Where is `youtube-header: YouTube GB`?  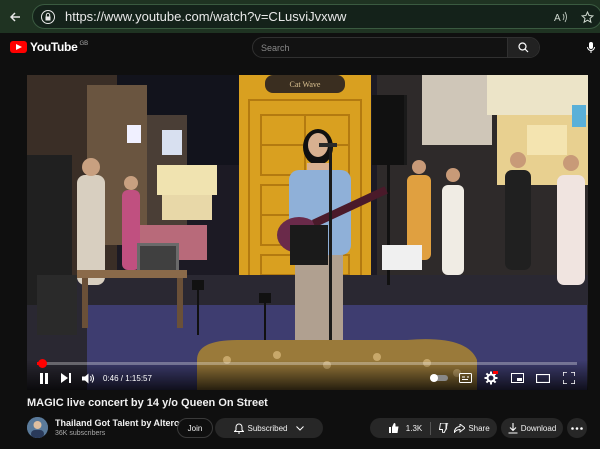 youtube-header: YouTube GB is located at coordinates (300, 48).